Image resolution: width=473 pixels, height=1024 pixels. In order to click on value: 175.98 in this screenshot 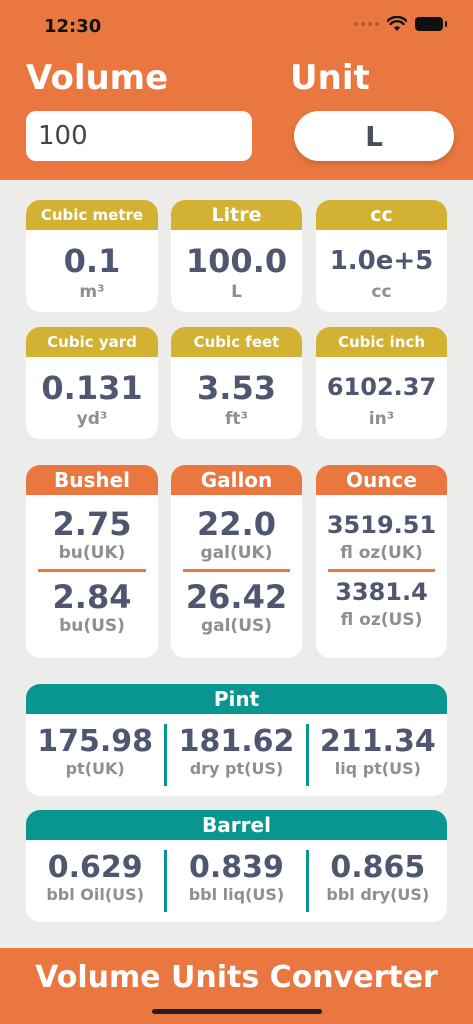, I will do `click(95, 741)`.